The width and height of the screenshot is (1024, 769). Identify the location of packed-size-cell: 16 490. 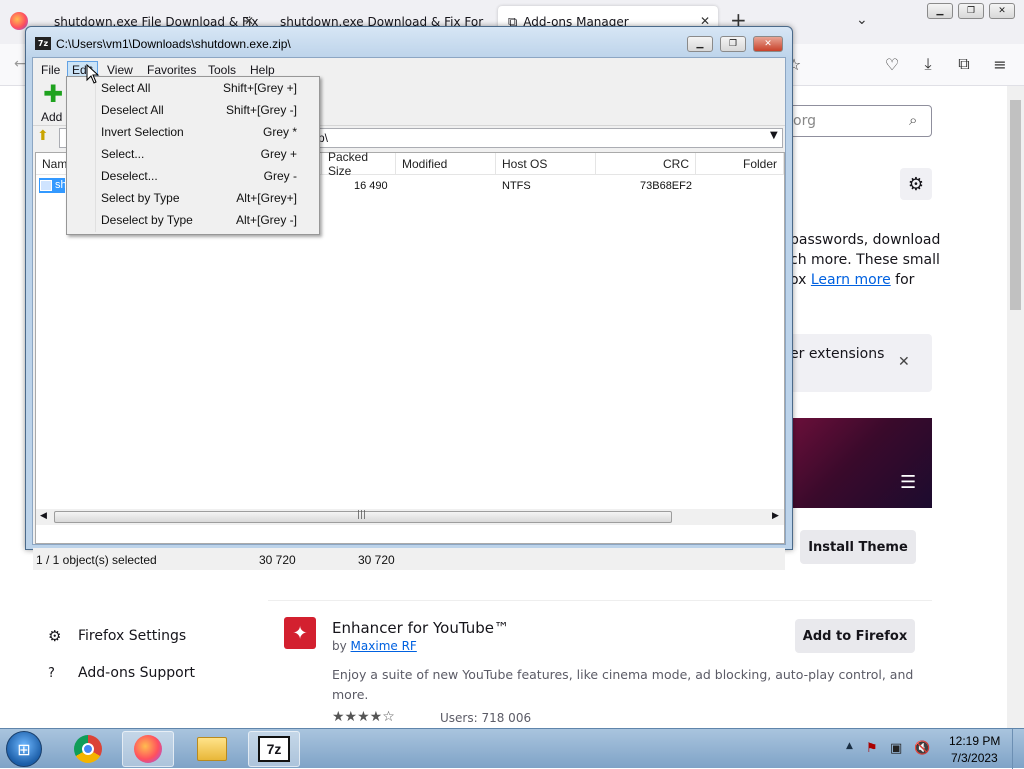
(371, 186).